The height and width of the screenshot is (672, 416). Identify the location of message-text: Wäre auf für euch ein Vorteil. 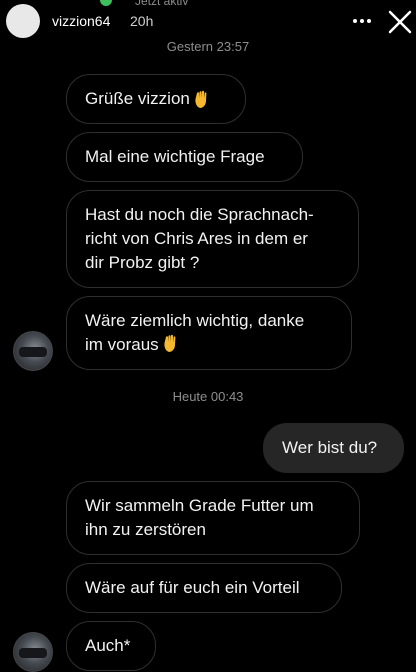
(192, 587).